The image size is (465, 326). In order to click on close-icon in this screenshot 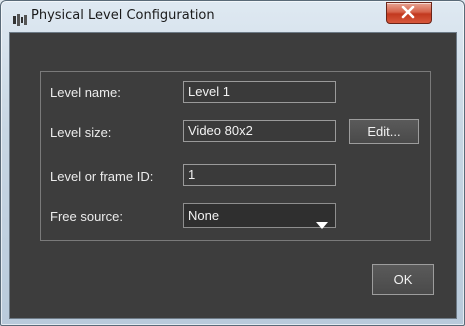, I will do `click(408, 12)`.